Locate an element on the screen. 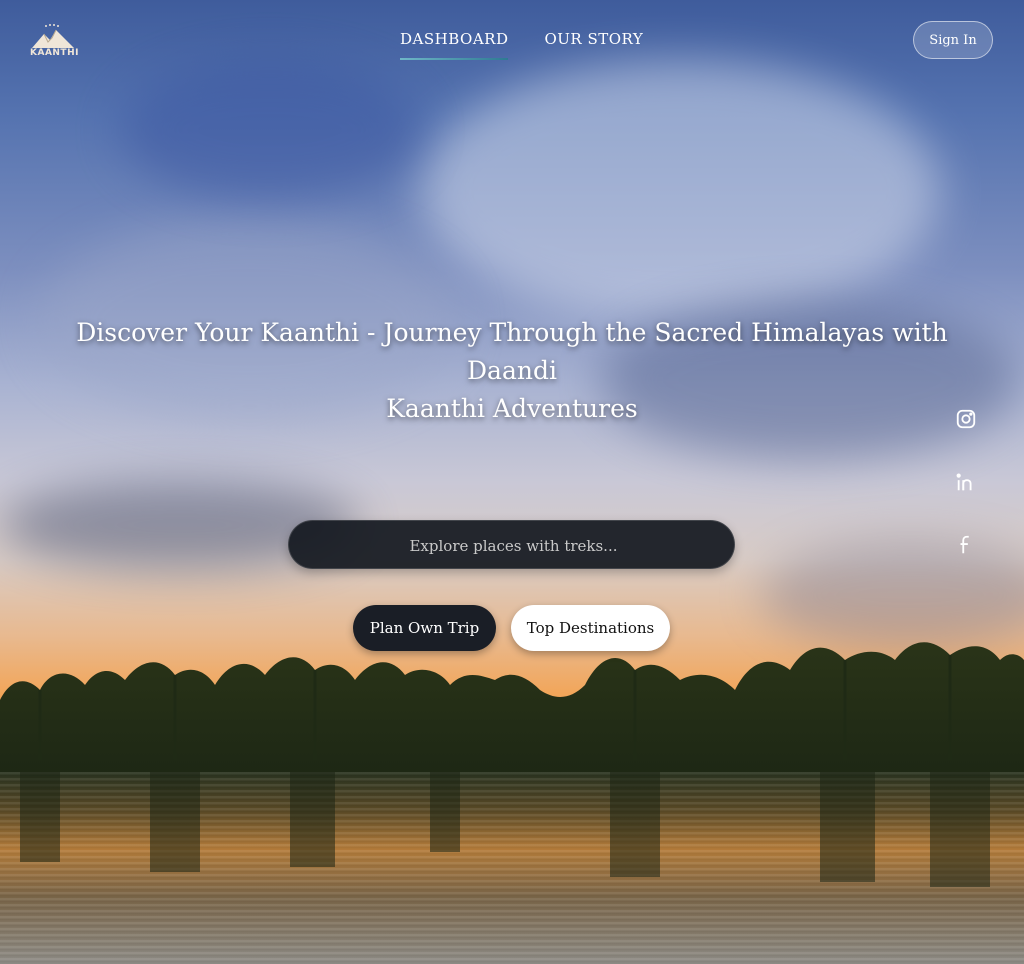 The width and height of the screenshot is (1024, 964). facebook-icon is located at coordinates (966, 545).